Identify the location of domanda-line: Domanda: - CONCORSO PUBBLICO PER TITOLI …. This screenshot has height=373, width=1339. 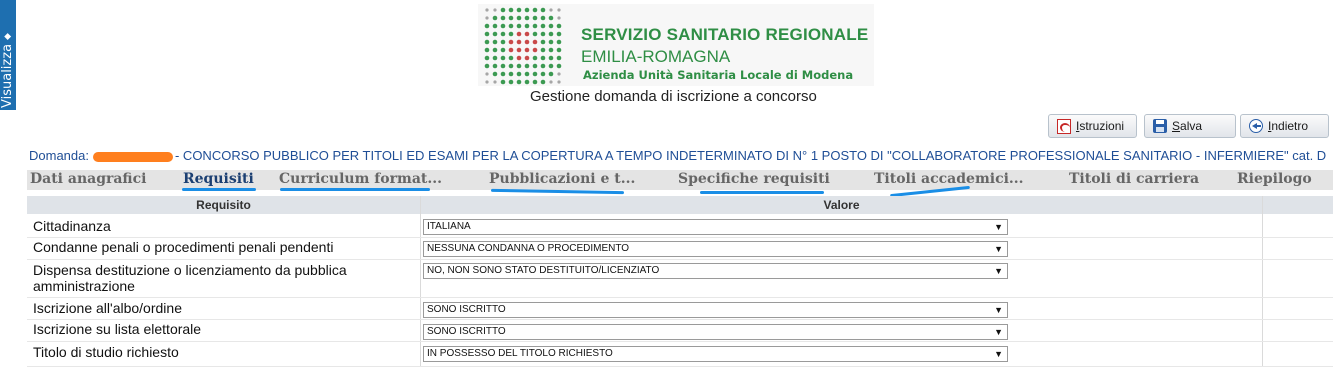
(677, 155).